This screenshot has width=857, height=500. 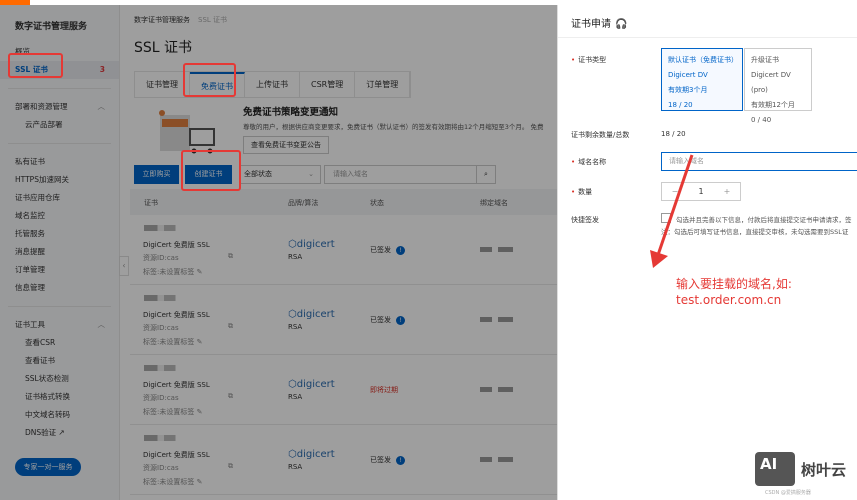 I want to click on domain-label: • 域名名称, so click(x=589, y=162).